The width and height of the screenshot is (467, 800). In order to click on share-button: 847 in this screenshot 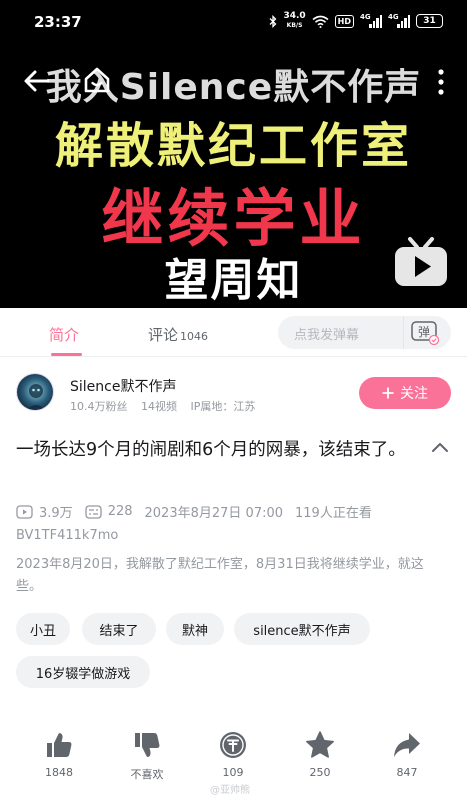, I will do `click(407, 754)`.